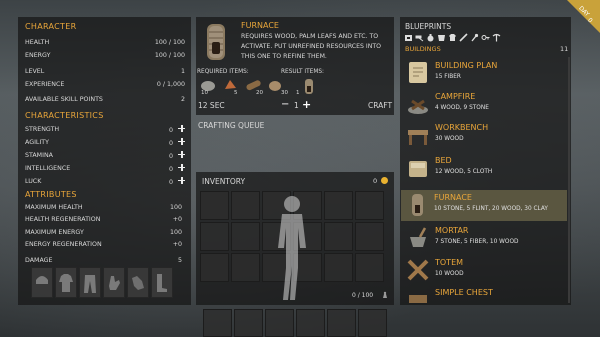  Describe the element at coordinates (105, 55) in the screenshot. I see `stat-energy: ENERGY 100 / 100` at that location.